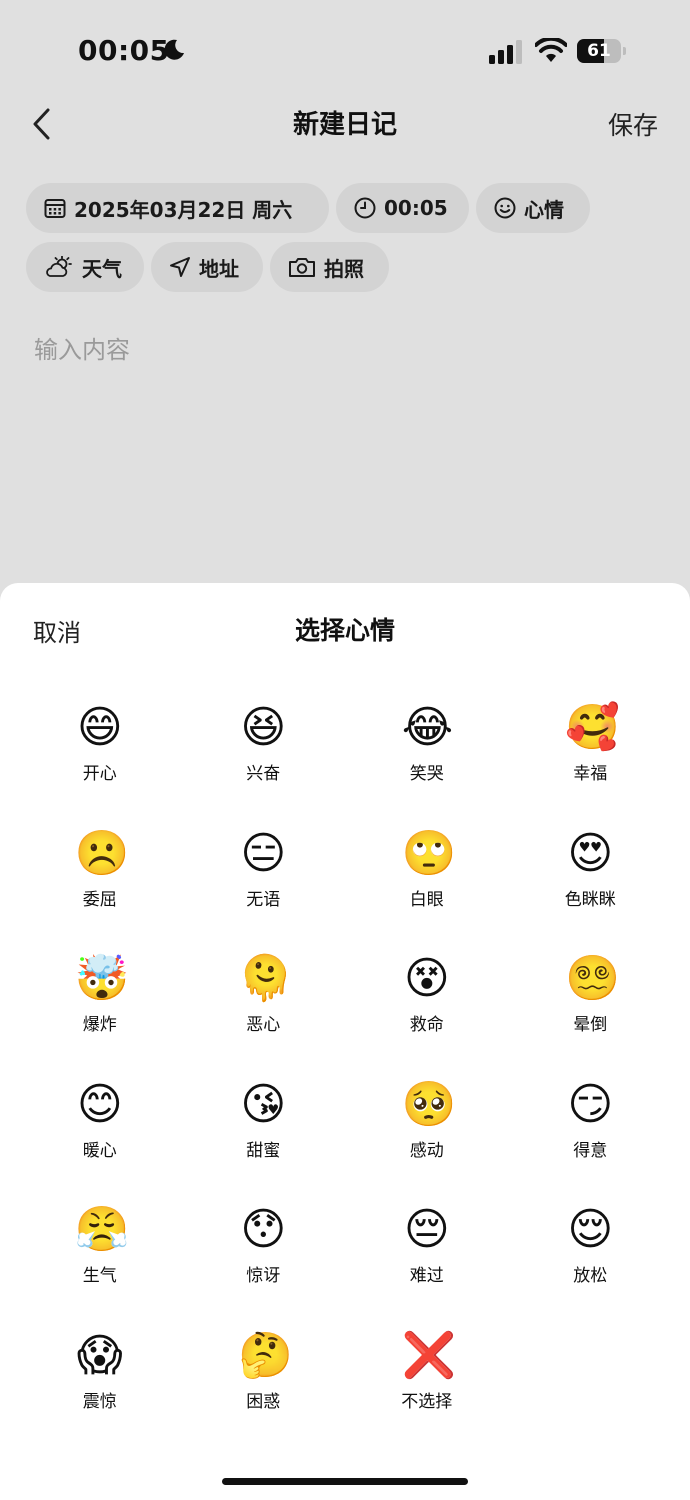 This screenshot has height=1500, width=690. I want to click on mood-emoji-icon: 🫠, so click(266, 978).